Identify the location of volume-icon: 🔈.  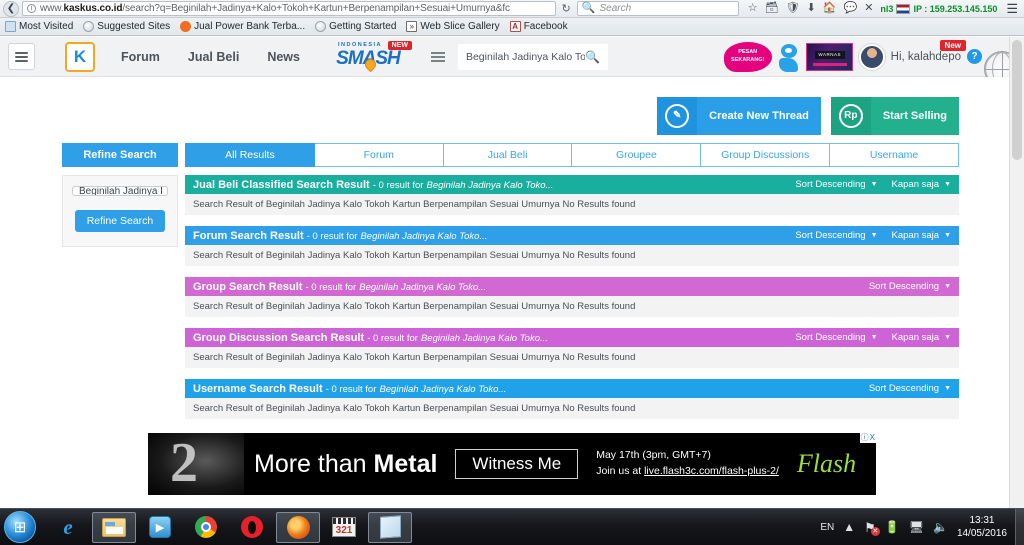
(940, 527).